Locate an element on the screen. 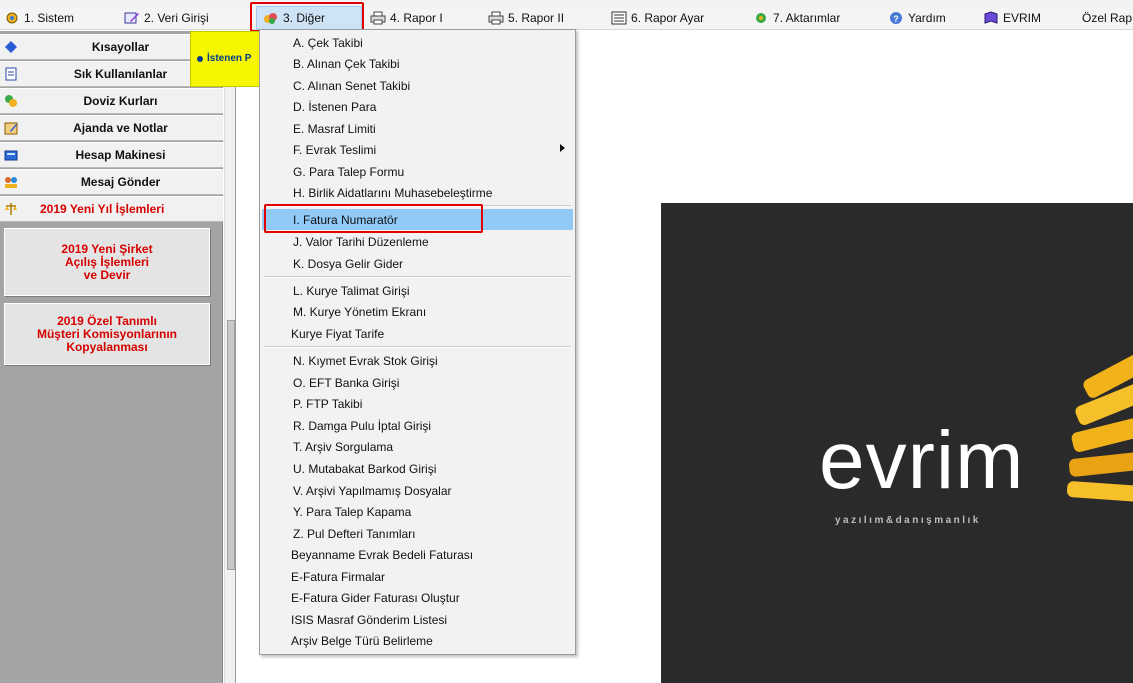 The height and width of the screenshot is (683, 1133). favorites-icon is located at coordinates (11, 74).